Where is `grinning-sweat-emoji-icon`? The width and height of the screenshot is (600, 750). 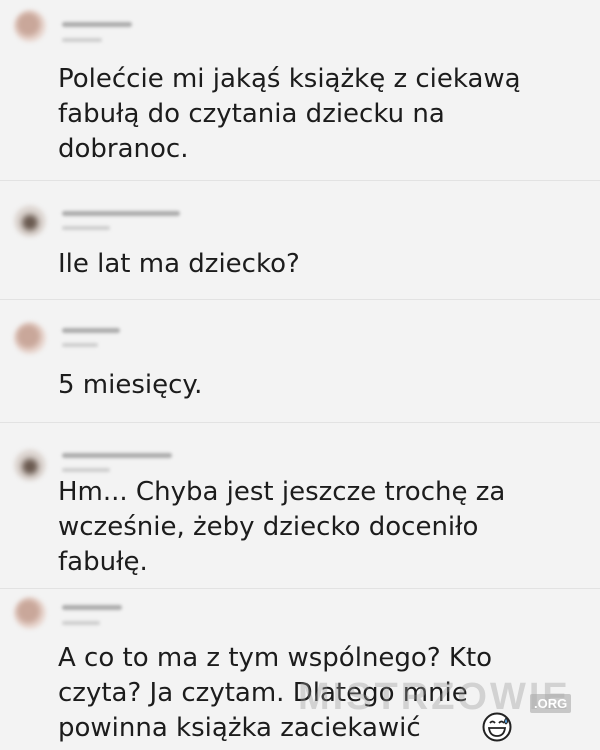 grinning-sweat-emoji-icon is located at coordinates (497, 727).